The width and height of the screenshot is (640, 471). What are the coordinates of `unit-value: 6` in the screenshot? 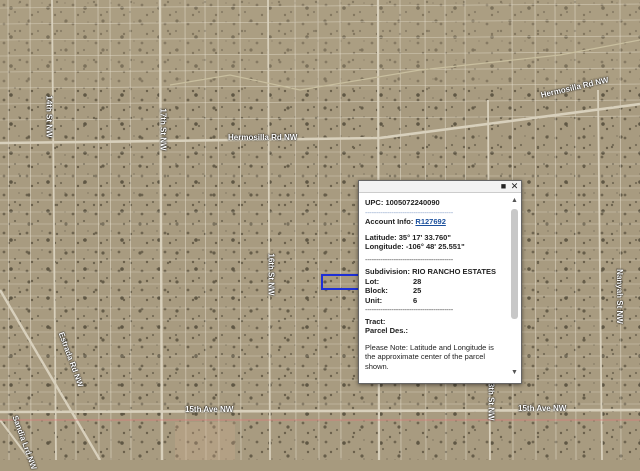 It's located at (415, 300).